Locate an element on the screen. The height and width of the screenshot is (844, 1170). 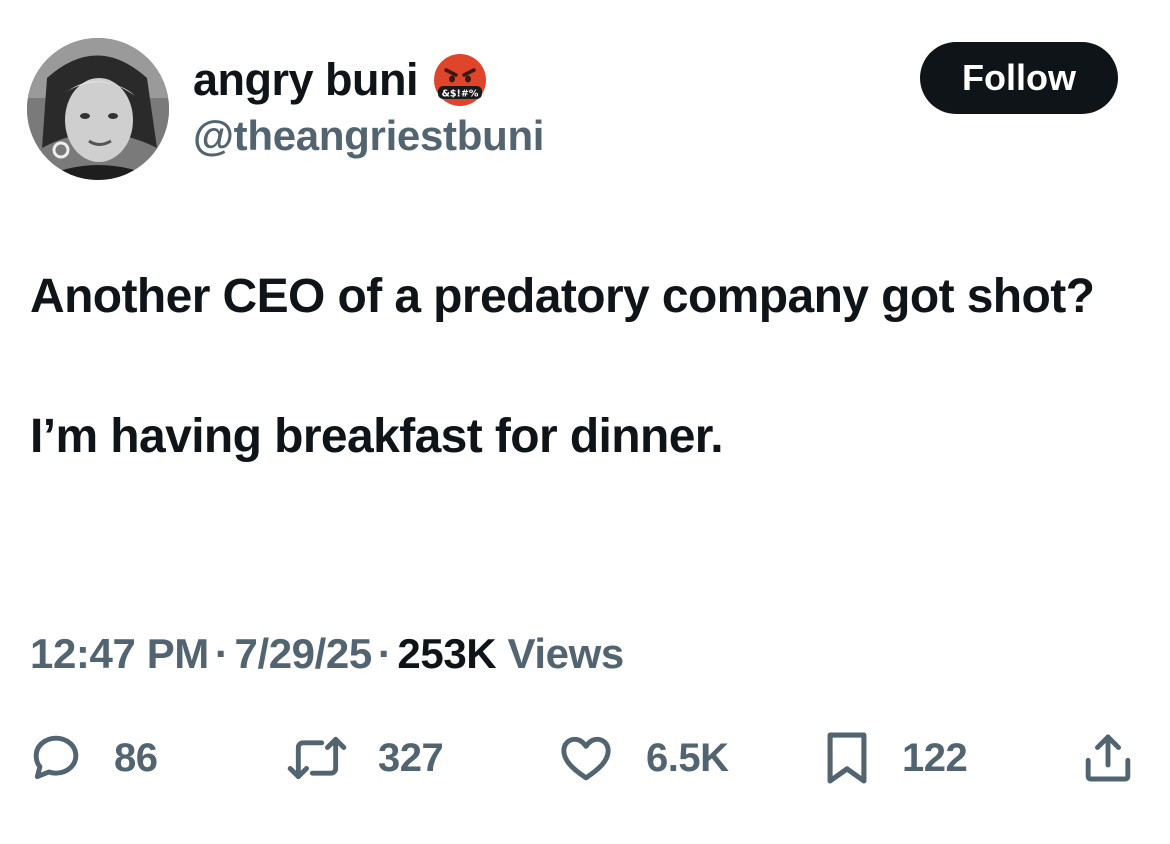
heart-icon is located at coordinates (586, 758).